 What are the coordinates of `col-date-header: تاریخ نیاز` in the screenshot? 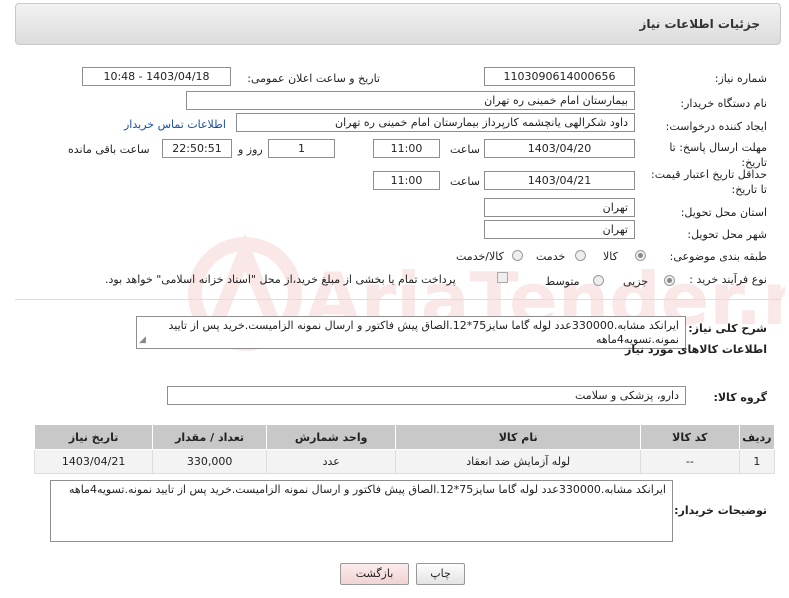 It's located at (93, 437).